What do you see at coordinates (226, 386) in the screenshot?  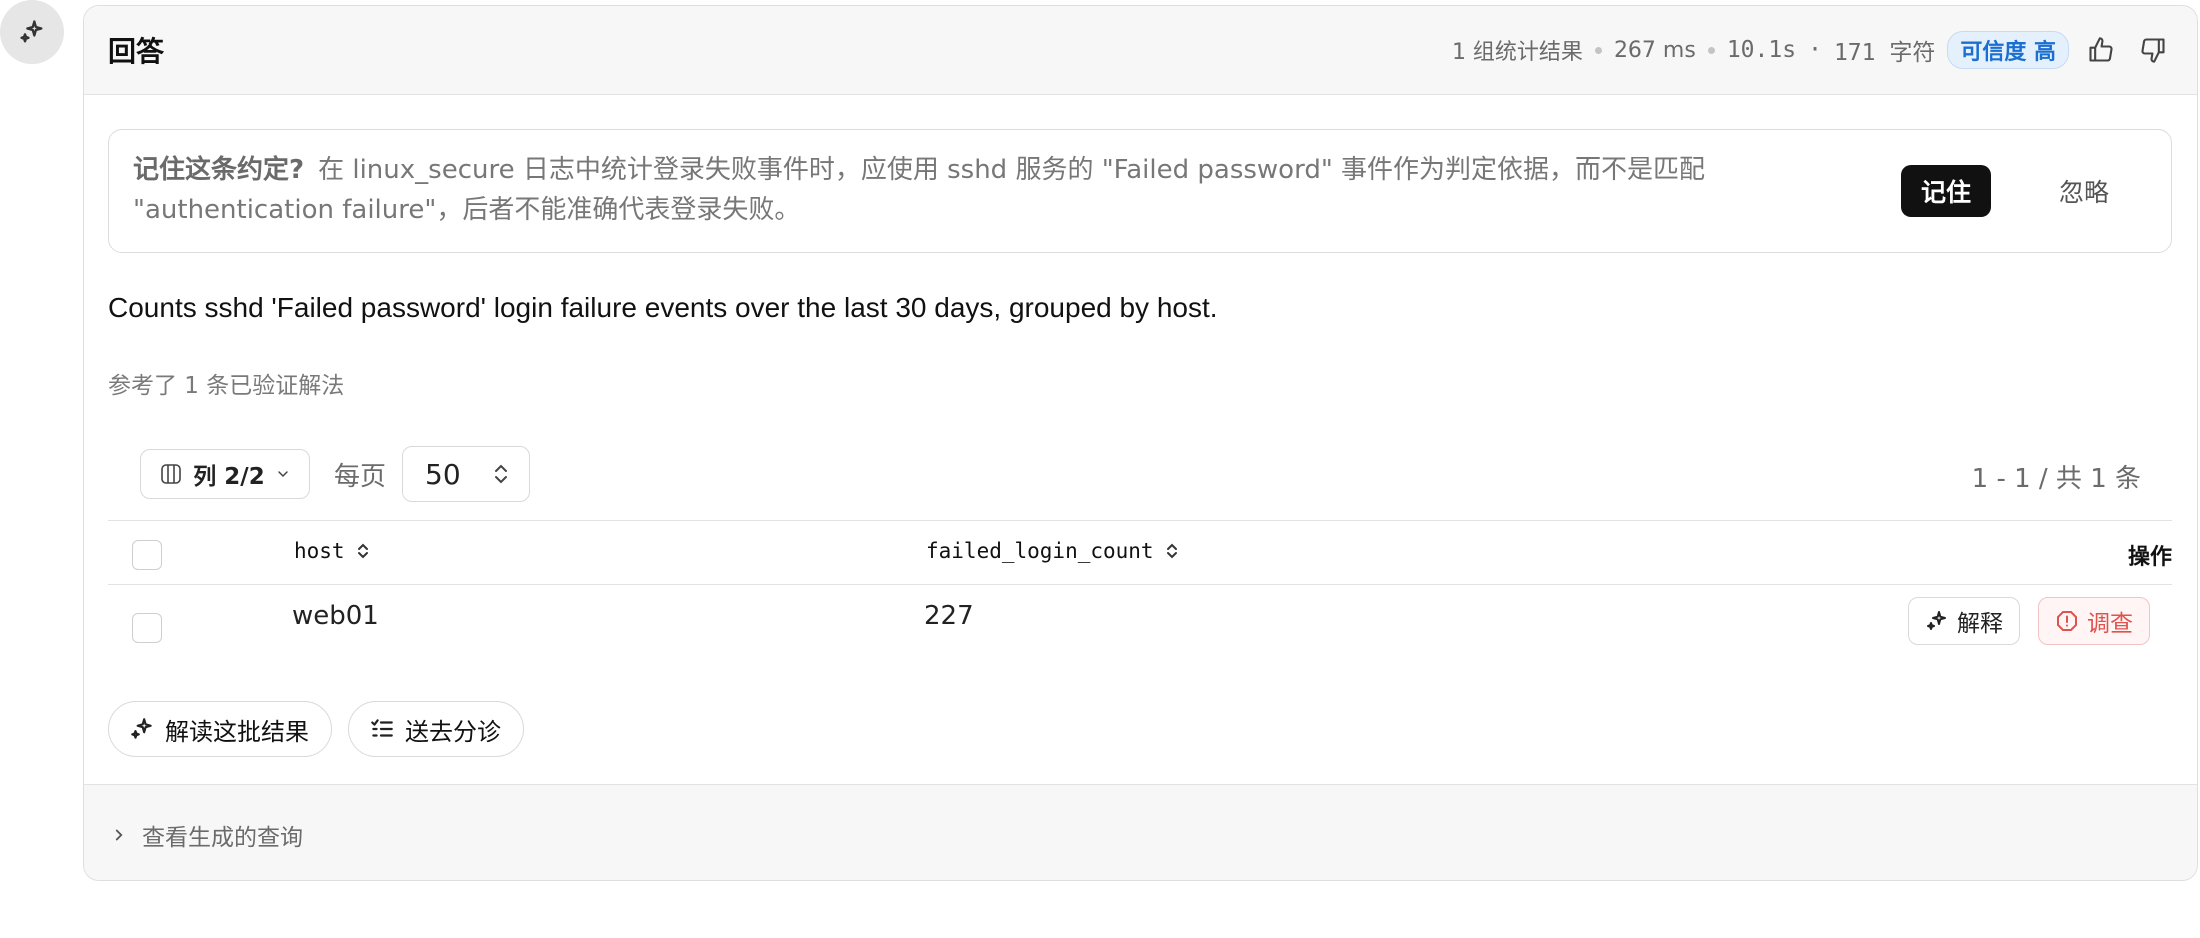 I see `reference-note: 参考了 1 条已验证解法` at bounding box center [226, 386].